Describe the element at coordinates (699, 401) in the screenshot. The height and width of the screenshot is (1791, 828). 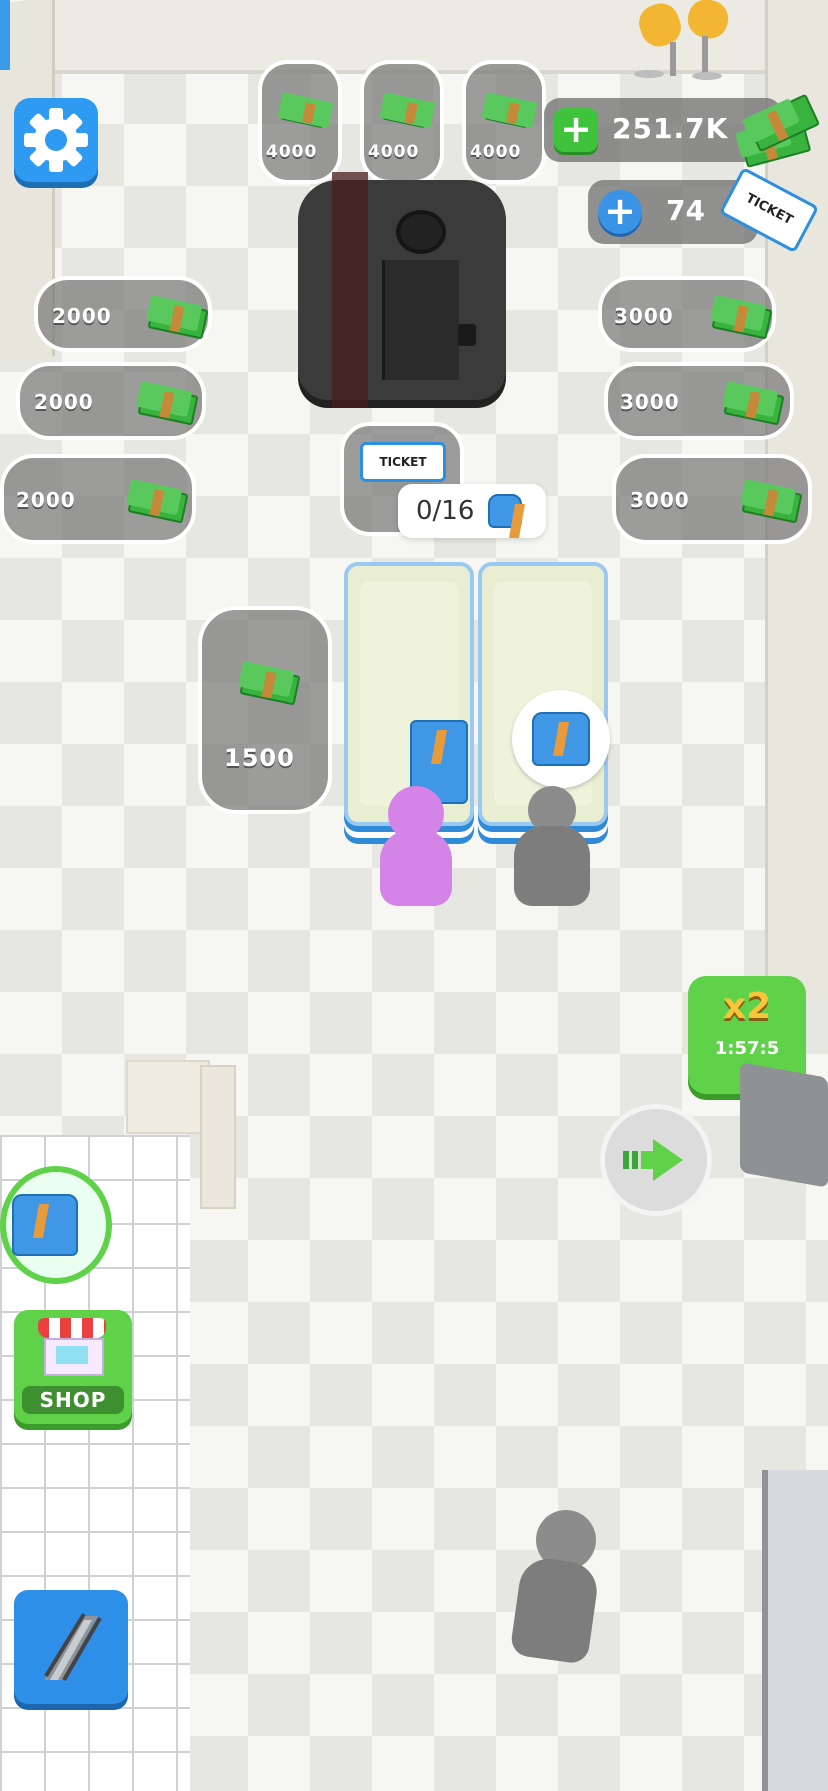
I see `purchase-slot-right-2: 3000` at that location.